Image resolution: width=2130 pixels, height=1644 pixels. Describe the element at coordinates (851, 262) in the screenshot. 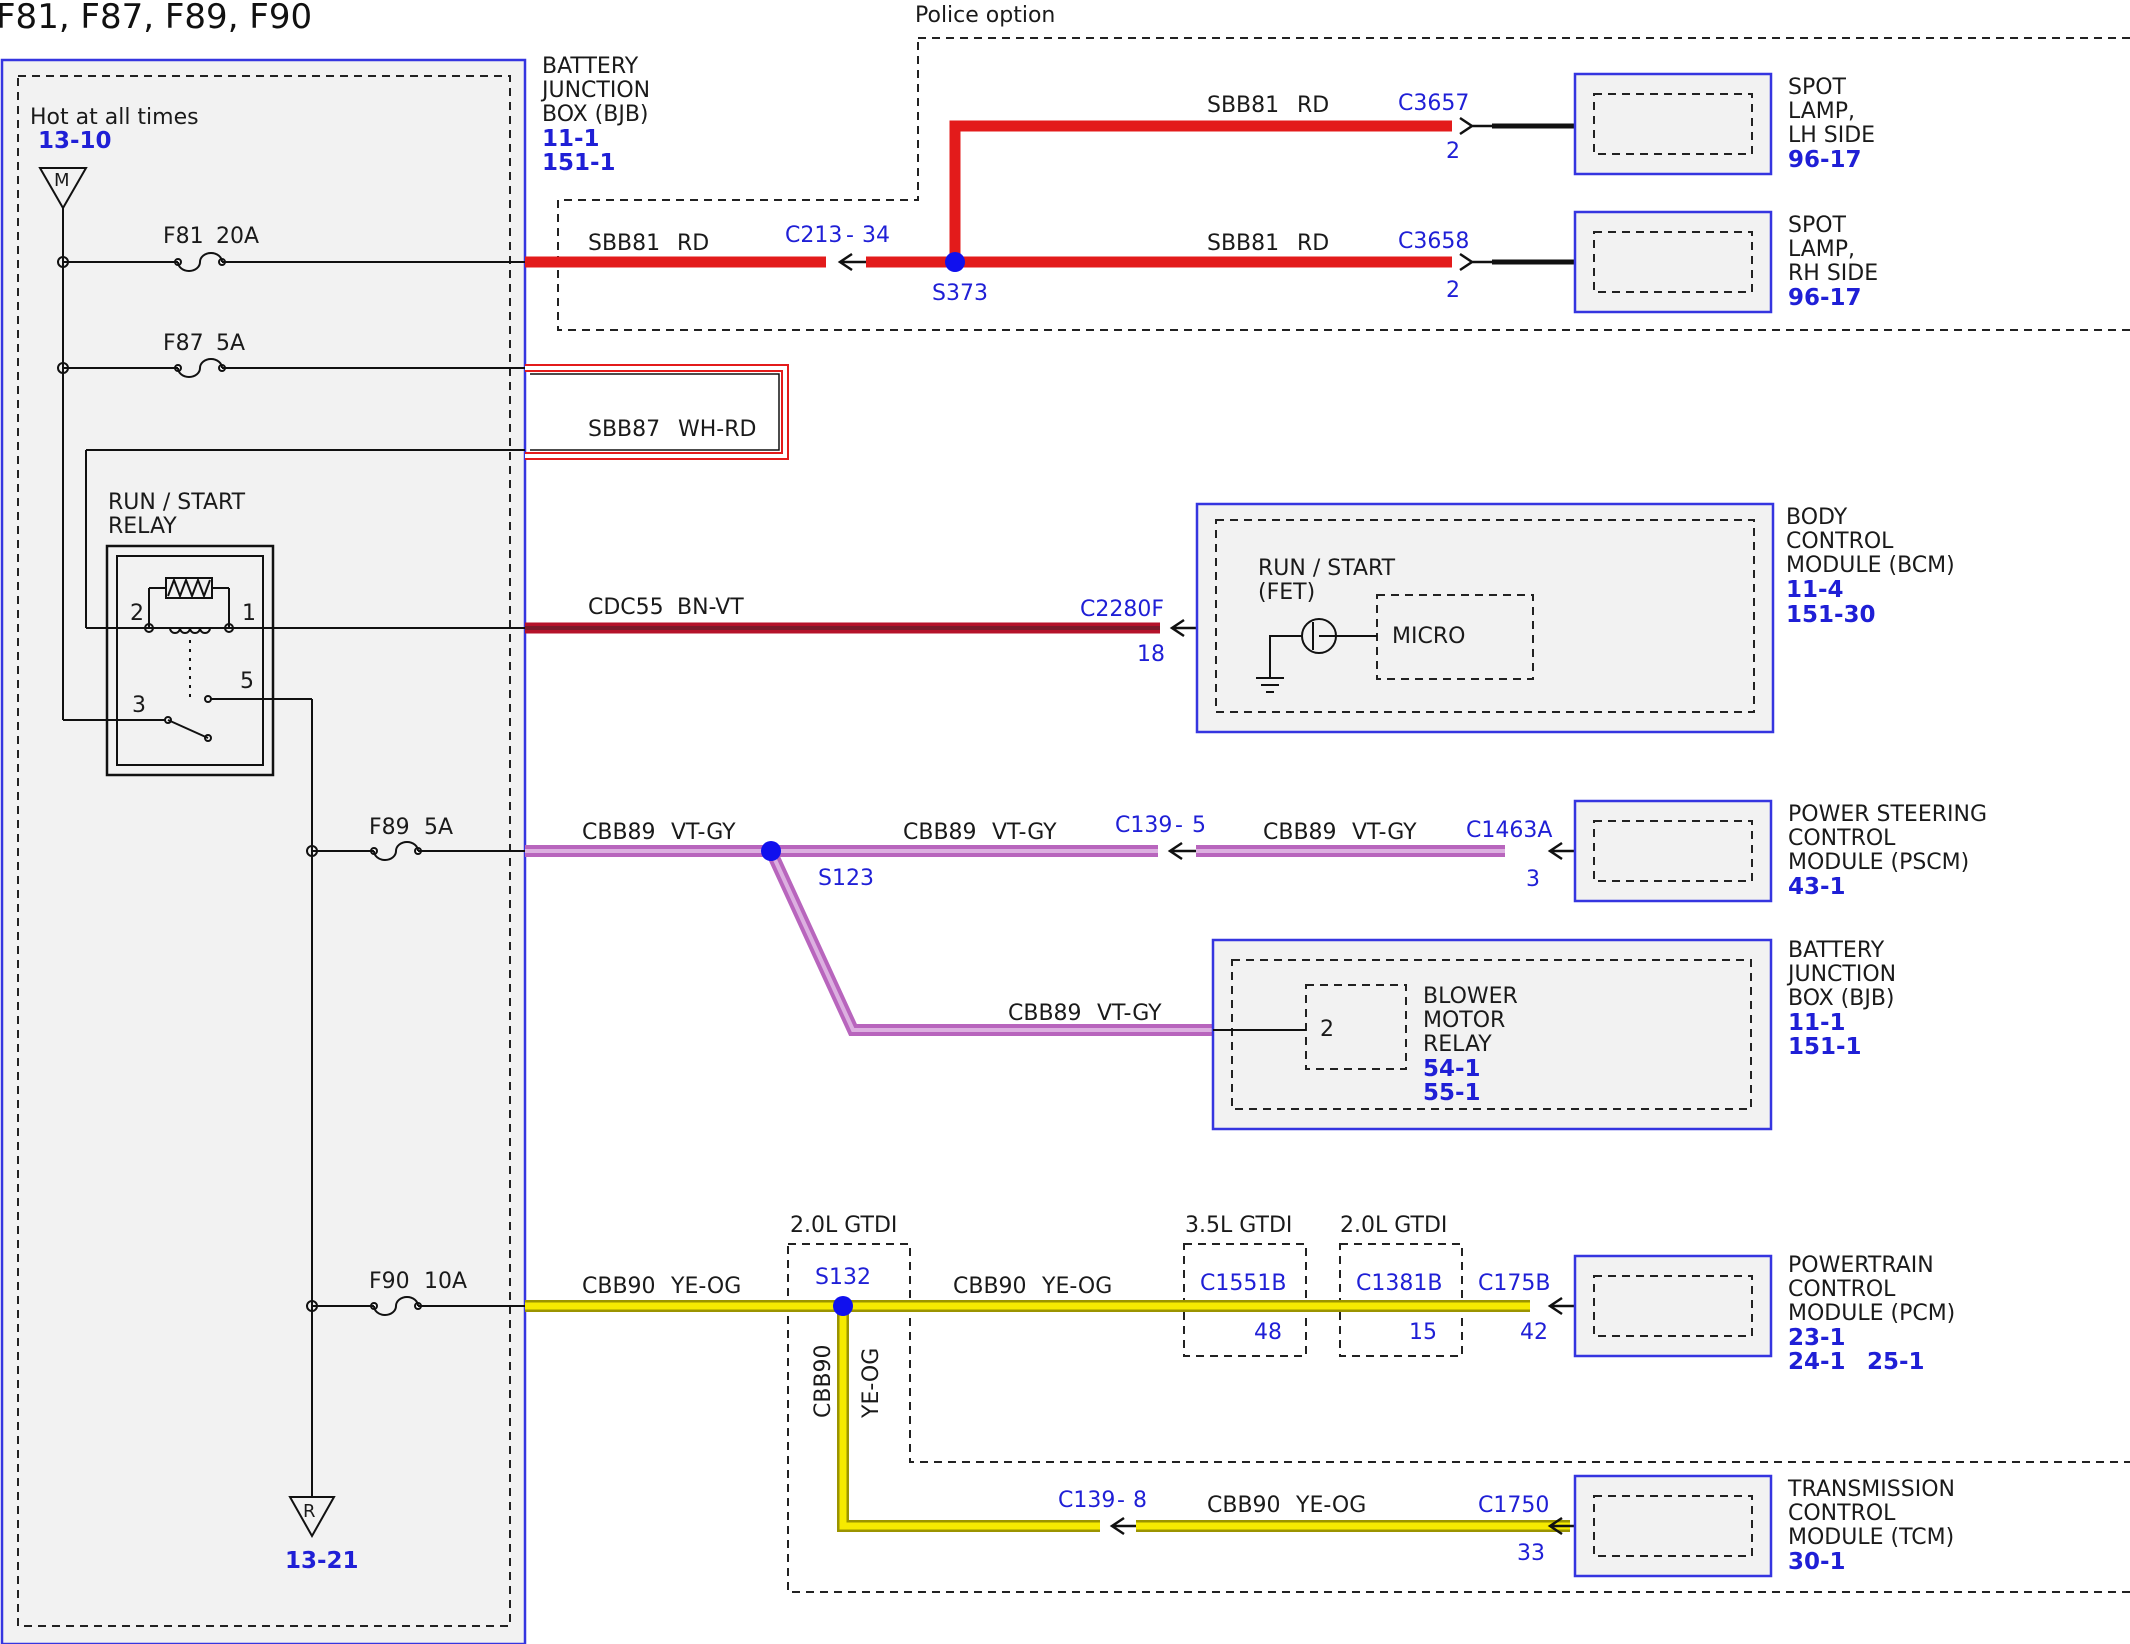

I see `c213-arrow` at that location.